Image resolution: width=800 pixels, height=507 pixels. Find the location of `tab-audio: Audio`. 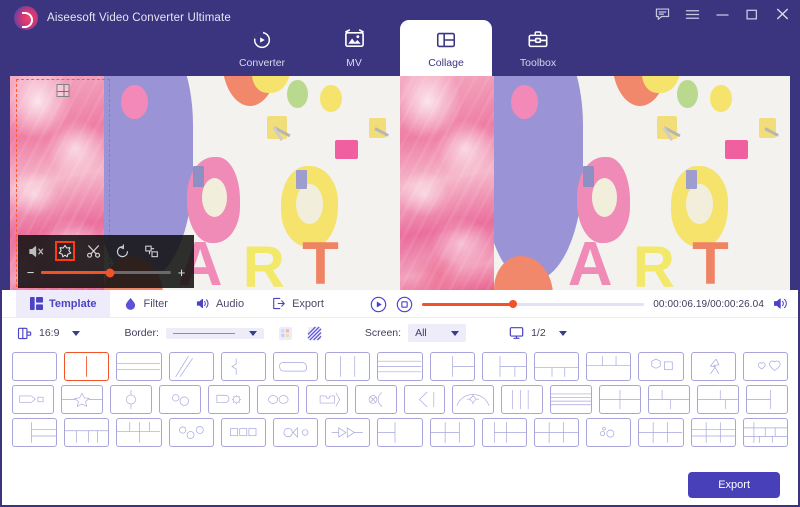

tab-audio: Audio is located at coordinates (220, 303).